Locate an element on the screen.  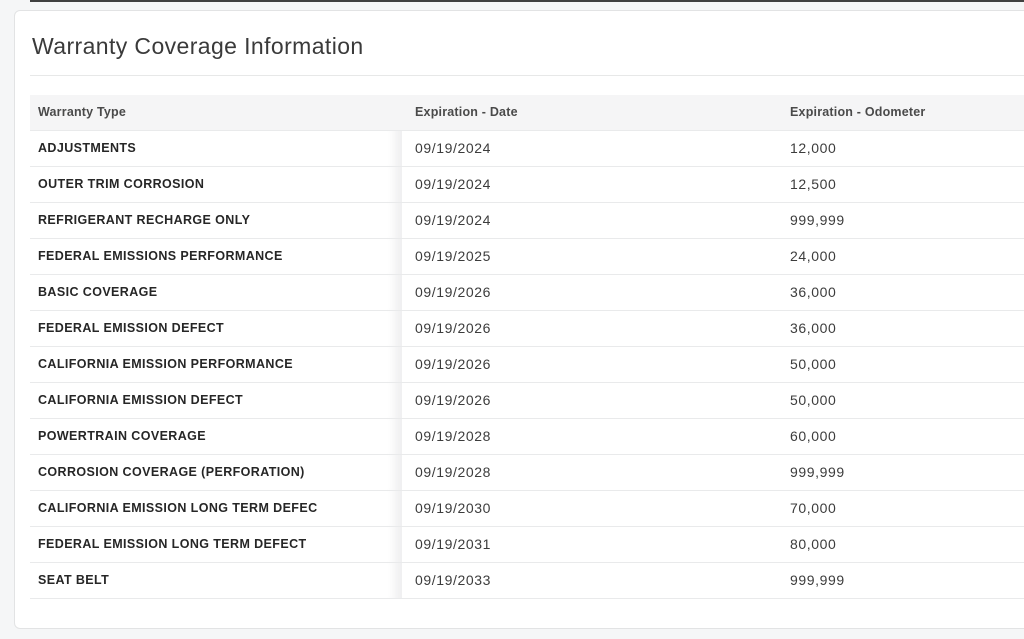
warranty-type-cell: CALIFORNIA EMISSION DEFECT is located at coordinates (216, 400).